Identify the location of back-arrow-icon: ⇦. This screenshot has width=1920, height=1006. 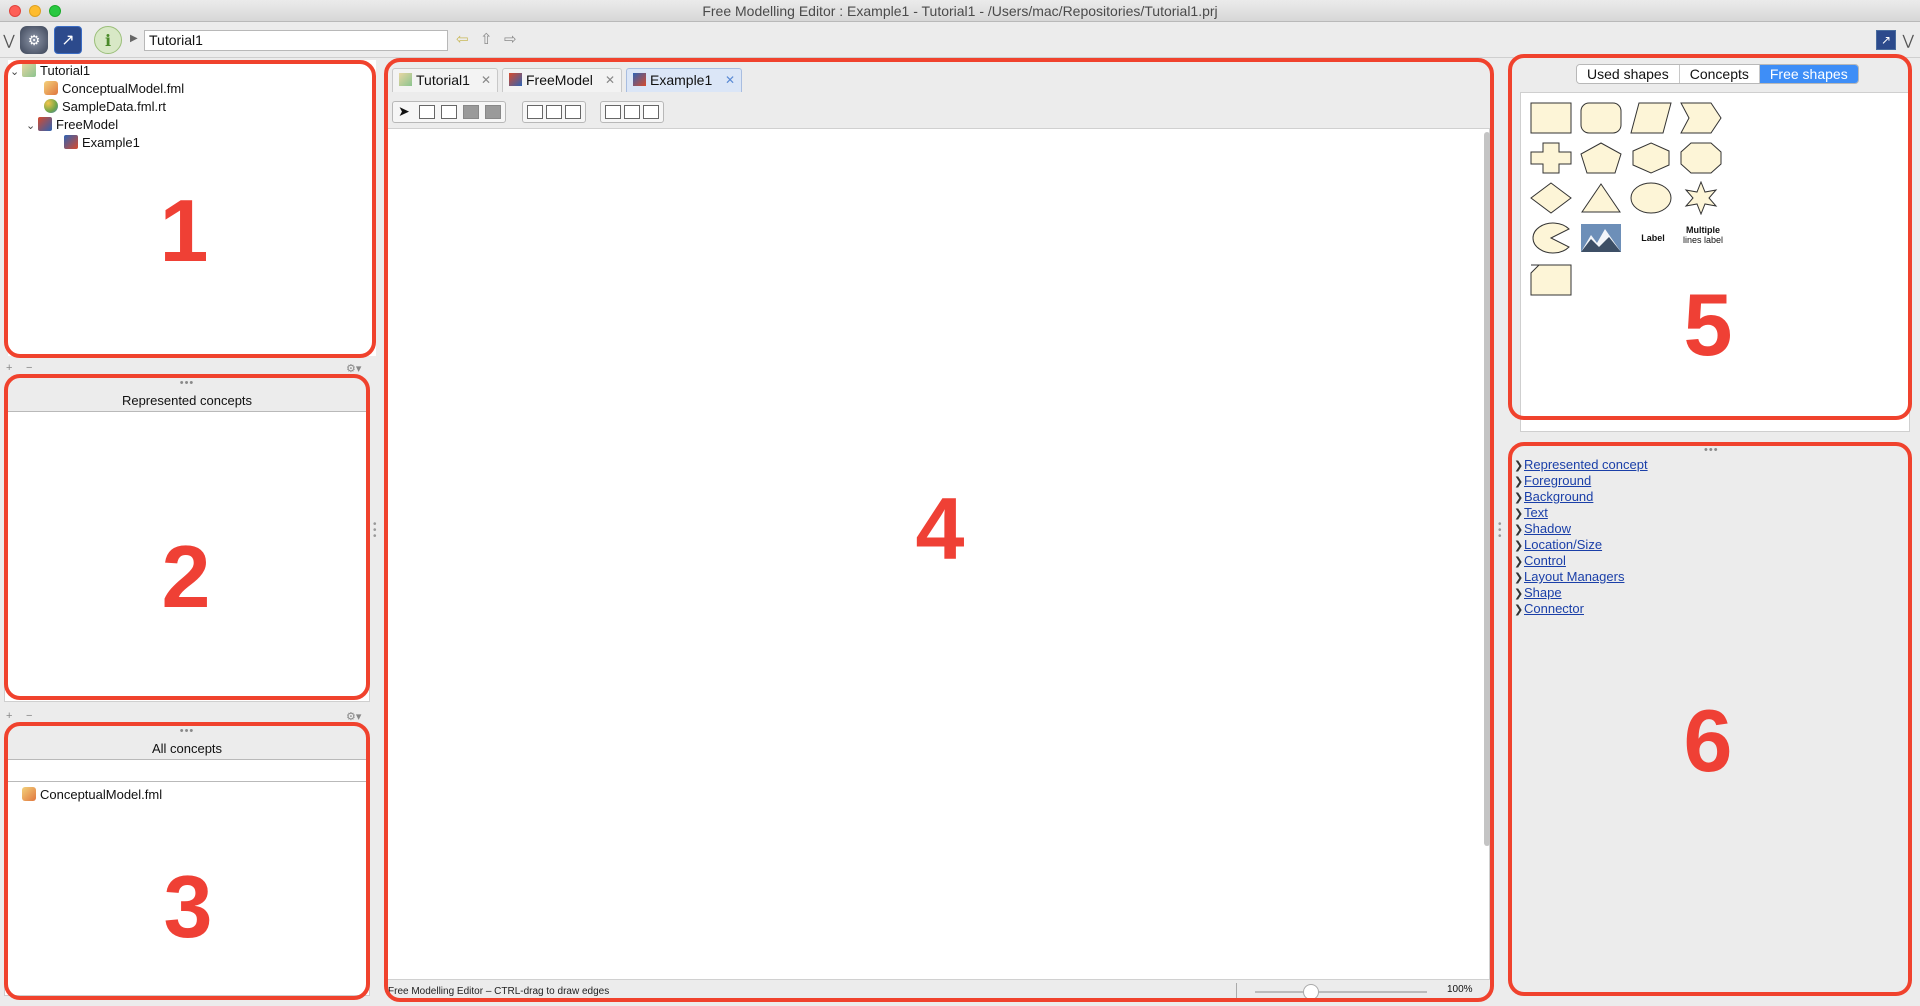
(462, 39).